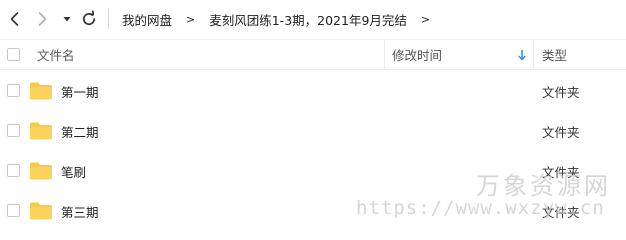 This screenshot has height=240, width=626. I want to click on column-header-type: 类型, so click(554, 54).